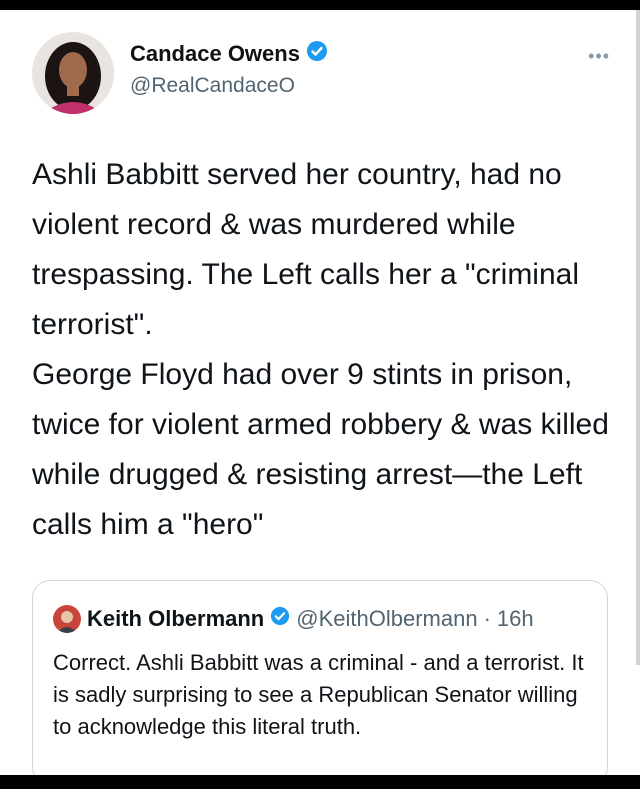  I want to click on quoted-author-avatar, so click(67, 619).